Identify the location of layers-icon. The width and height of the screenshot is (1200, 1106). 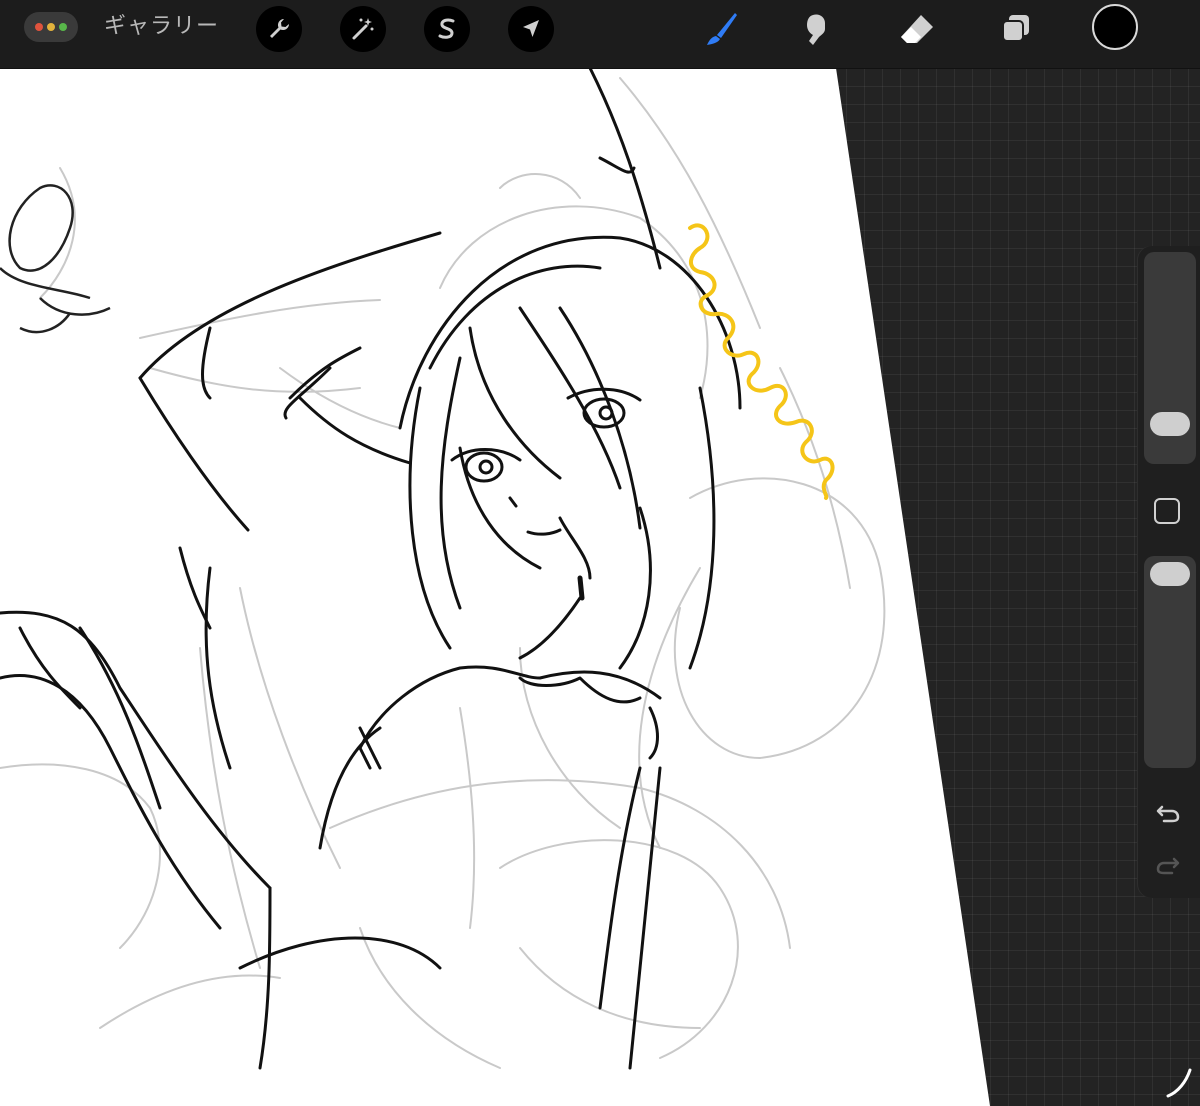
(1015, 28).